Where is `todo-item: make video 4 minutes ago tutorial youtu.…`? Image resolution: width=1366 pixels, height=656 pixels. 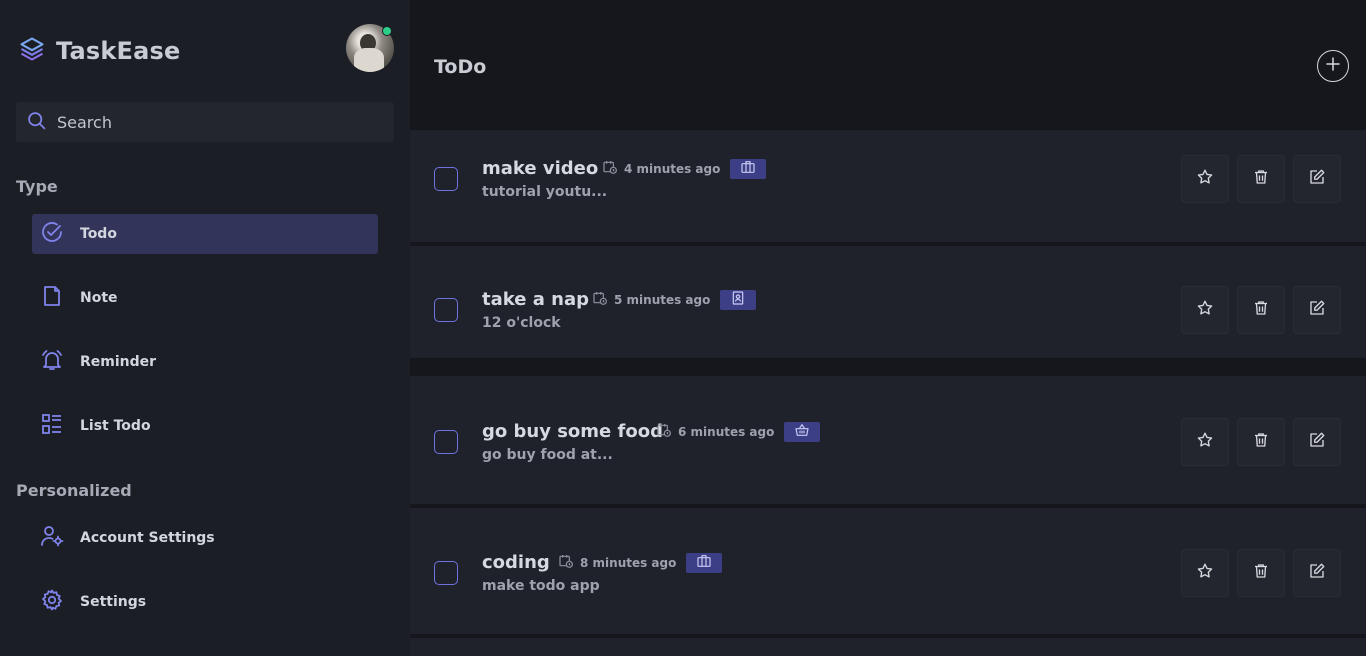 todo-item: make video 4 minutes ago tutorial youtu.… is located at coordinates (888, 187).